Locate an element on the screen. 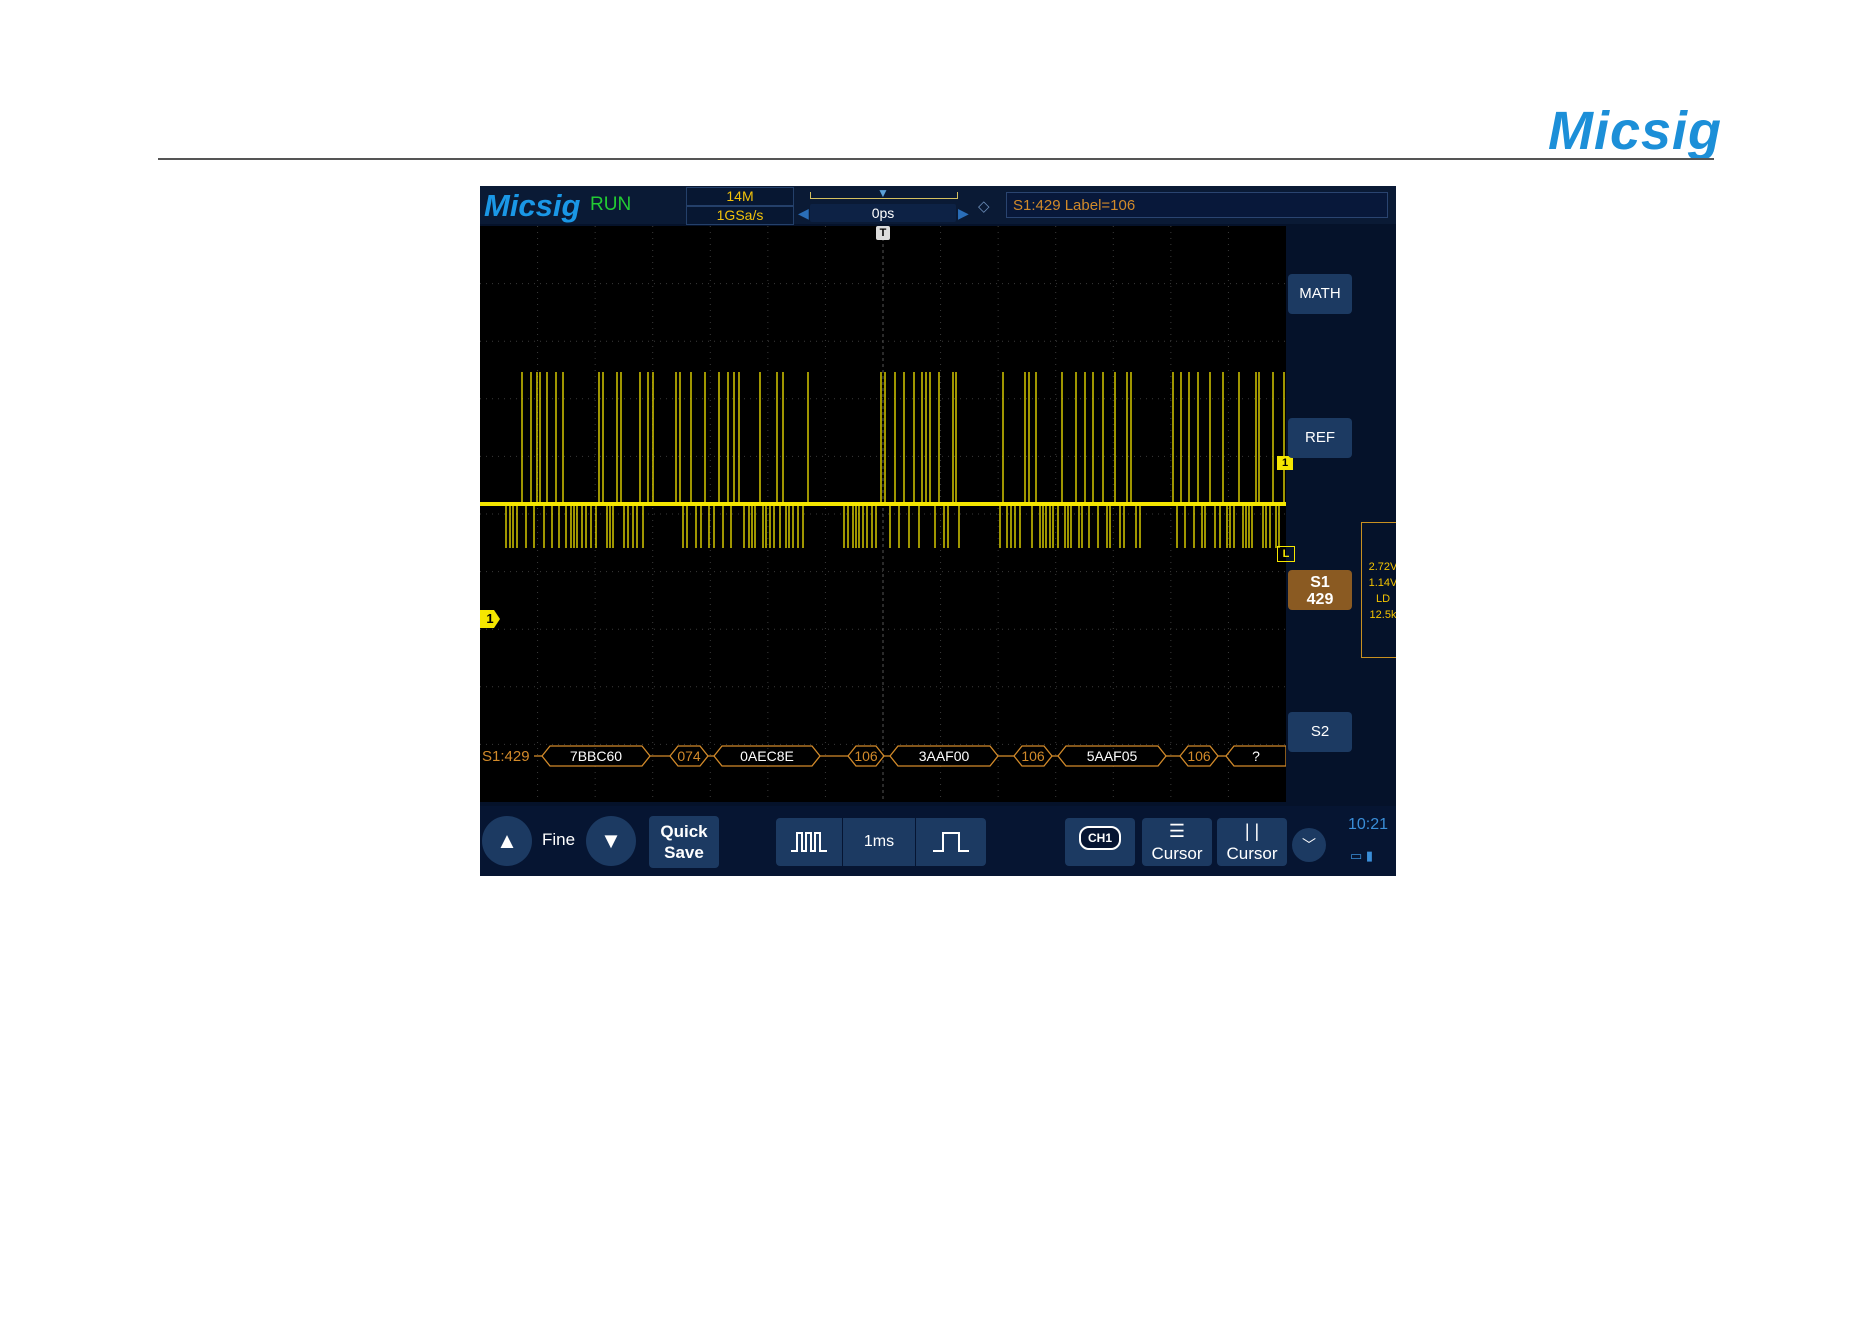 The width and height of the screenshot is (1872, 1324). s1-settings-panel: 2.72V 1.14V LD 12.5k is located at coordinates (1378, 590).